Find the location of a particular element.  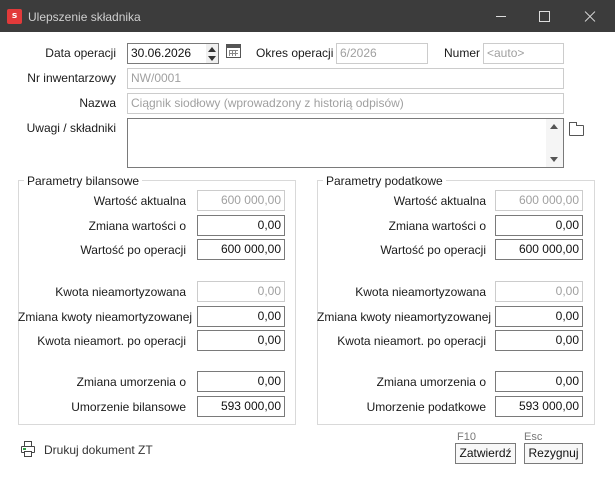

bil-depreciation-input: 593 000,00 is located at coordinates (241, 406).